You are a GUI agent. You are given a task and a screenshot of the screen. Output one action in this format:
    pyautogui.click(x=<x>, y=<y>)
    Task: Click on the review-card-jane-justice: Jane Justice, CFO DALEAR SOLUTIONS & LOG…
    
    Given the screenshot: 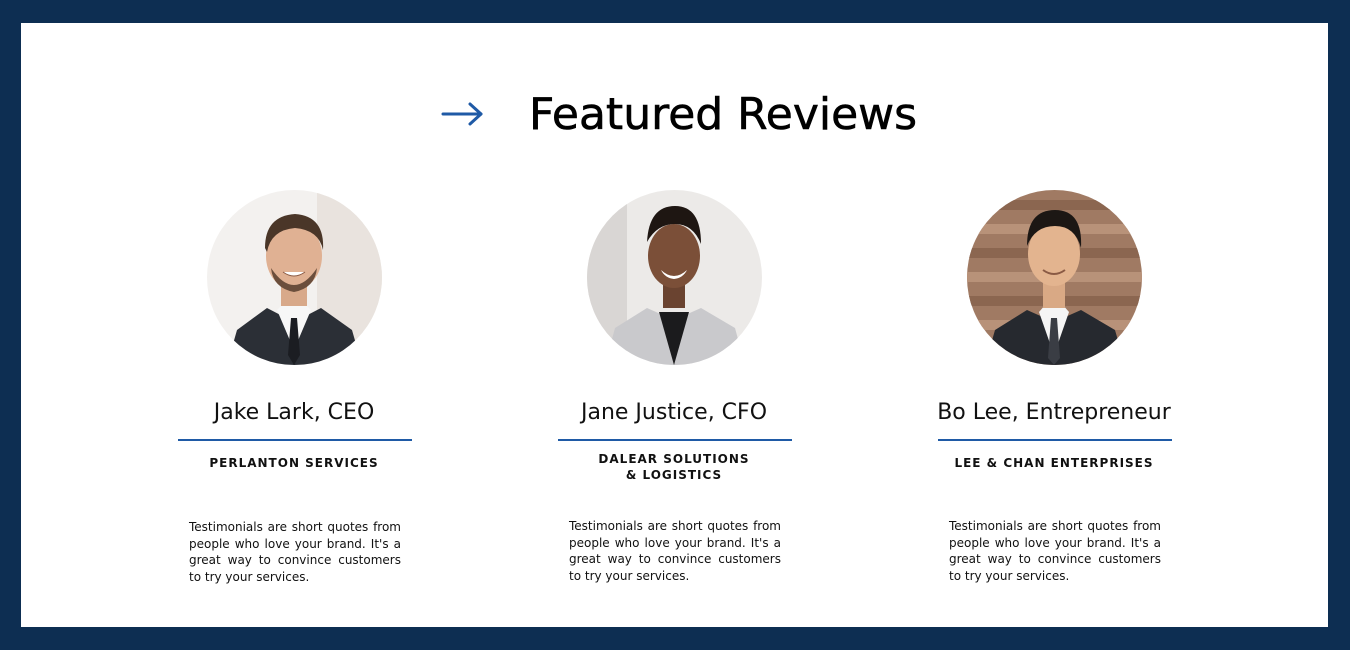 What is the action you would take?
    pyautogui.click(x=674, y=389)
    